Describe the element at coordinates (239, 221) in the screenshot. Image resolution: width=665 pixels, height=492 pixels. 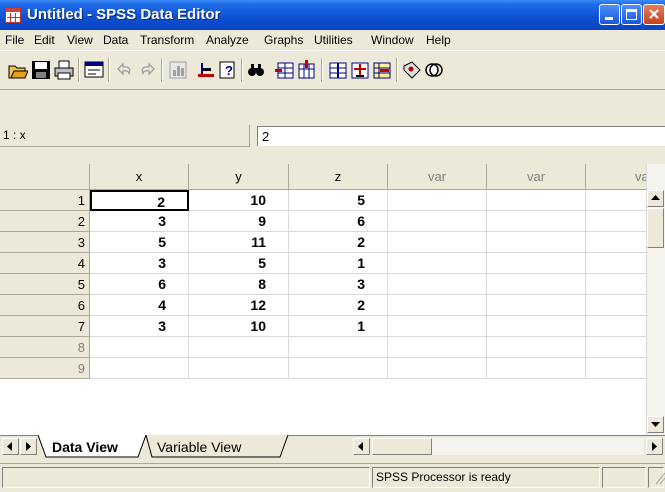
I see `grid-cell: 9` at that location.